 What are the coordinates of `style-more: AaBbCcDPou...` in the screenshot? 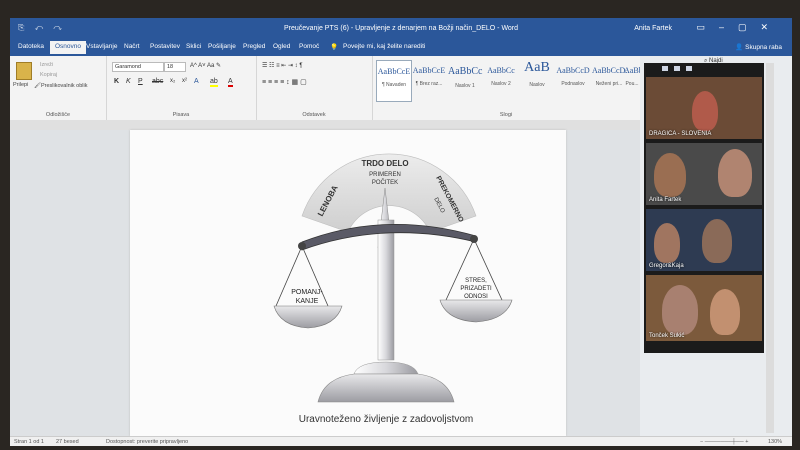 It's located at (632, 80).